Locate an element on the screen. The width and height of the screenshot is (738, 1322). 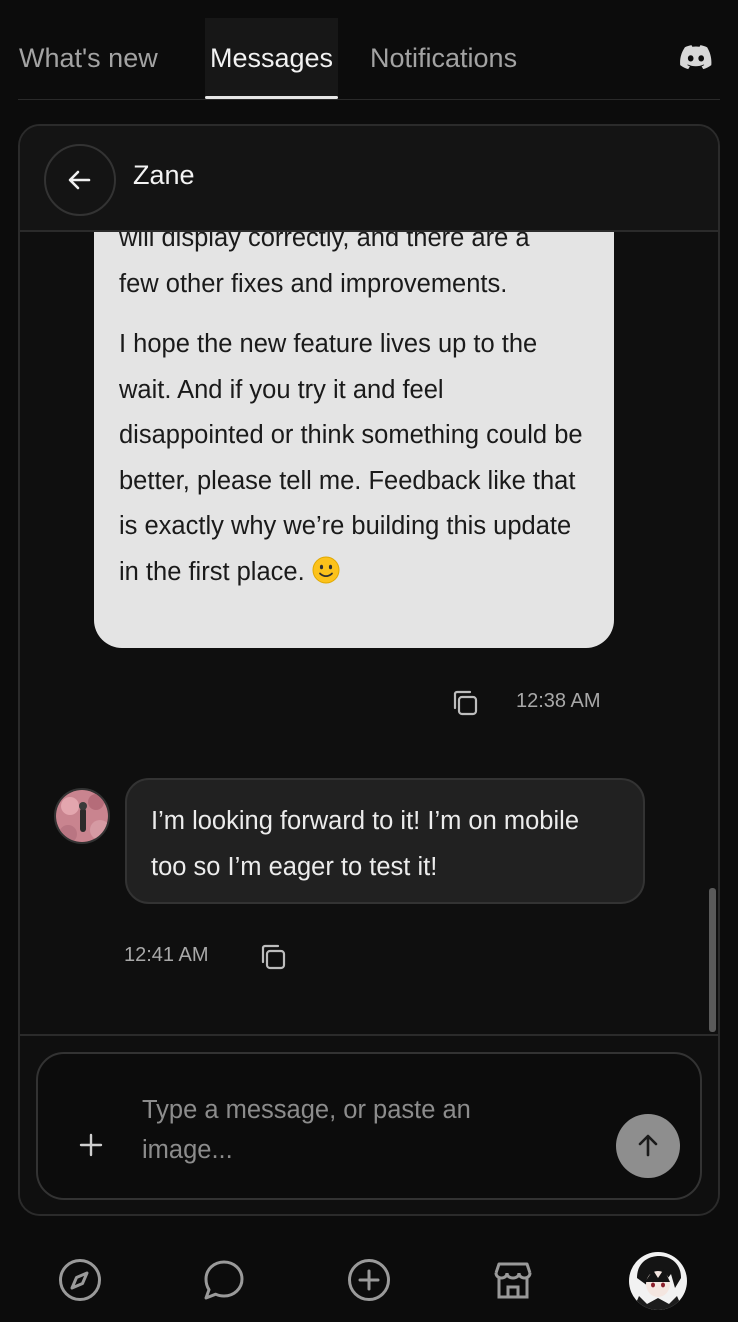
avatar is located at coordinates (82, 816).